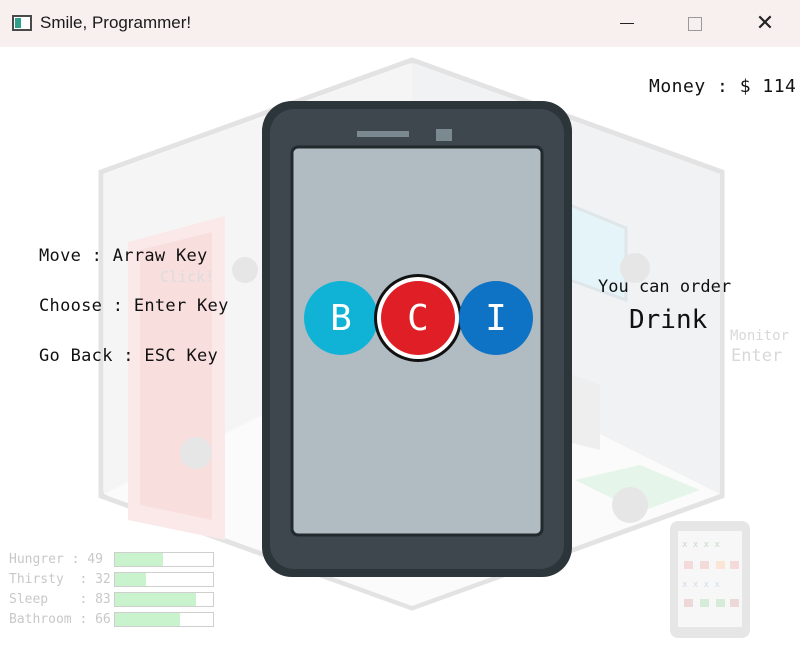 This screenshot has height=647, width=800. I want to click on stat-label: Sleep : 83, so click(60, 599).